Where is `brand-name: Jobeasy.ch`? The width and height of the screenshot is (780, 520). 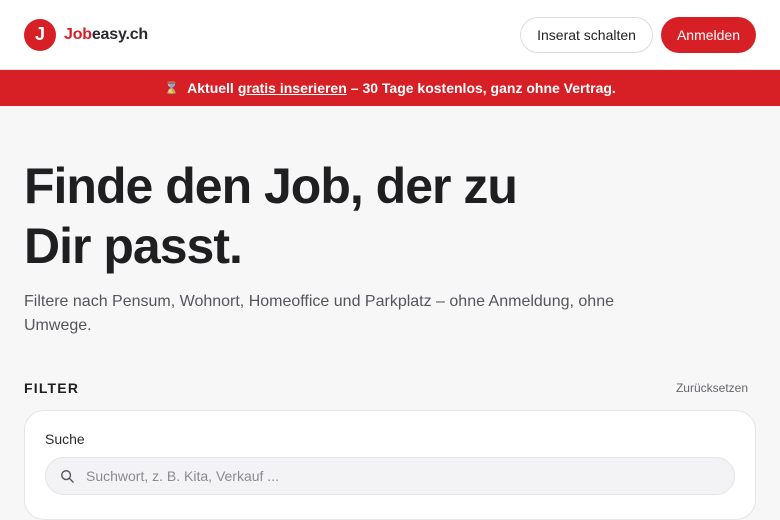 brand-name: Jobeasy.ch is located at coordinates (106, 35).